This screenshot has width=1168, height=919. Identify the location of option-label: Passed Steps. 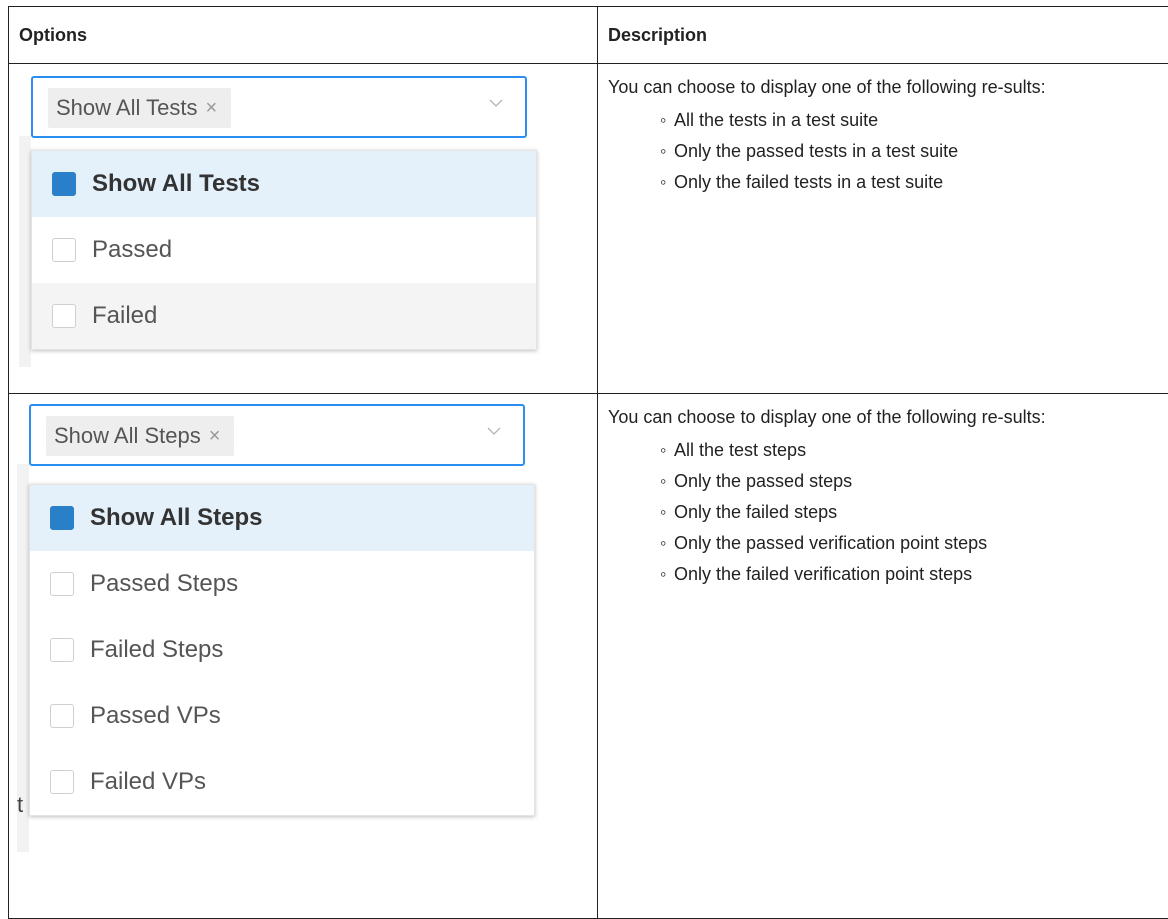
(164, 584).